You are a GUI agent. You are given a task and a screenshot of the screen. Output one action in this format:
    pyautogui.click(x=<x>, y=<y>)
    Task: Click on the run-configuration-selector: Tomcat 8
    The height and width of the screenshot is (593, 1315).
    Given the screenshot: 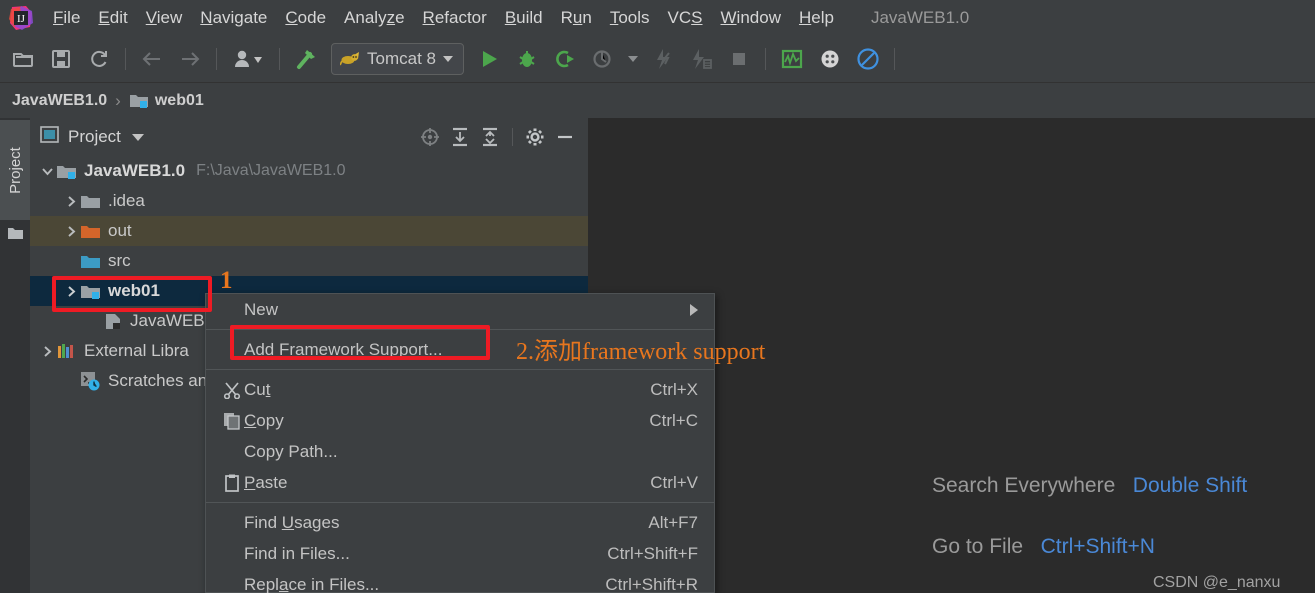 What is the action you would take?
    pyautogui.click(x=397, y=58)
    